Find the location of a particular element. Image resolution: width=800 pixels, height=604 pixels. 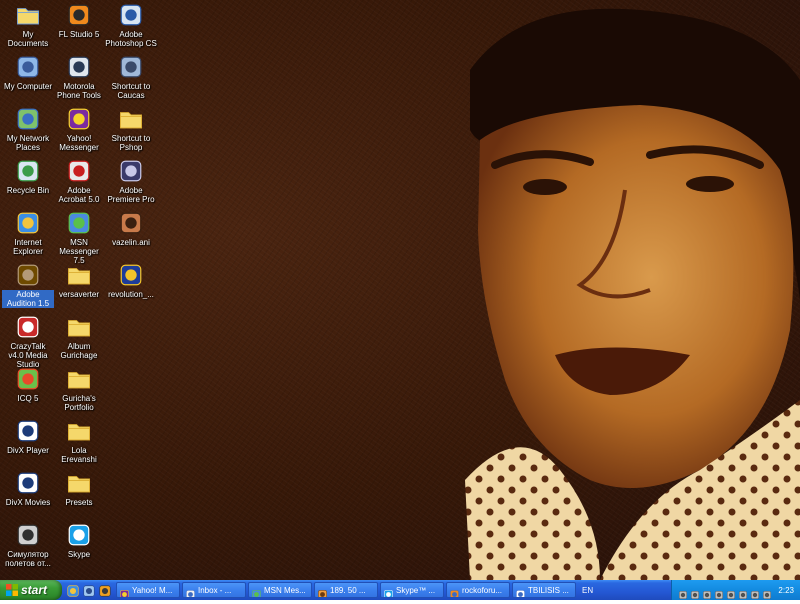

desktop-icon-label: Adobe Photoshop CS is located at coordinates (131, 39).